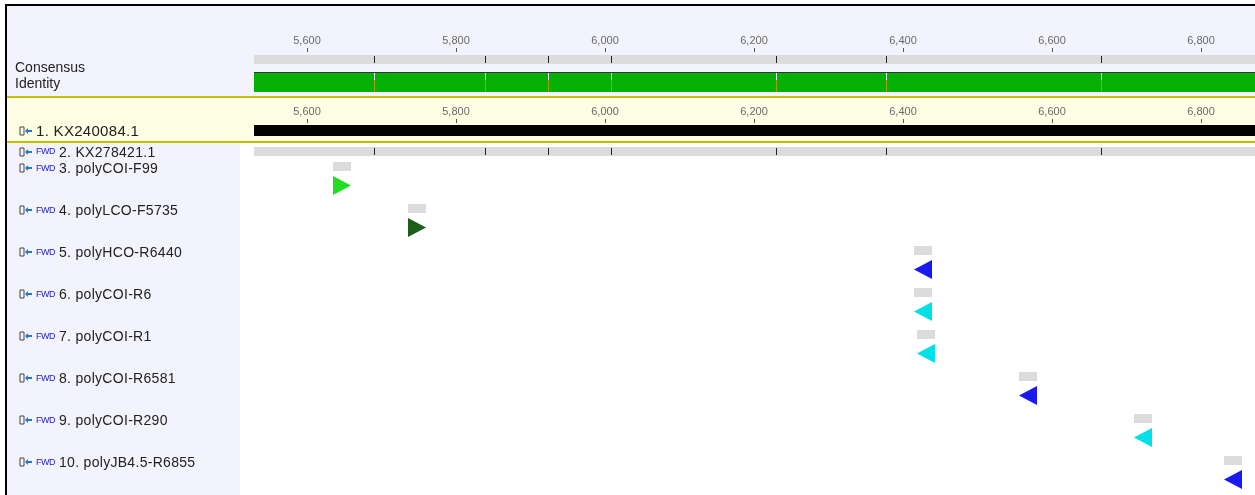 The image size is (1255, 495). What do you see at coordinates (117, 378) in the screenshot?
I see `sequence-name: 8. polyCOI-R6581` at bounding box center [117, 378].